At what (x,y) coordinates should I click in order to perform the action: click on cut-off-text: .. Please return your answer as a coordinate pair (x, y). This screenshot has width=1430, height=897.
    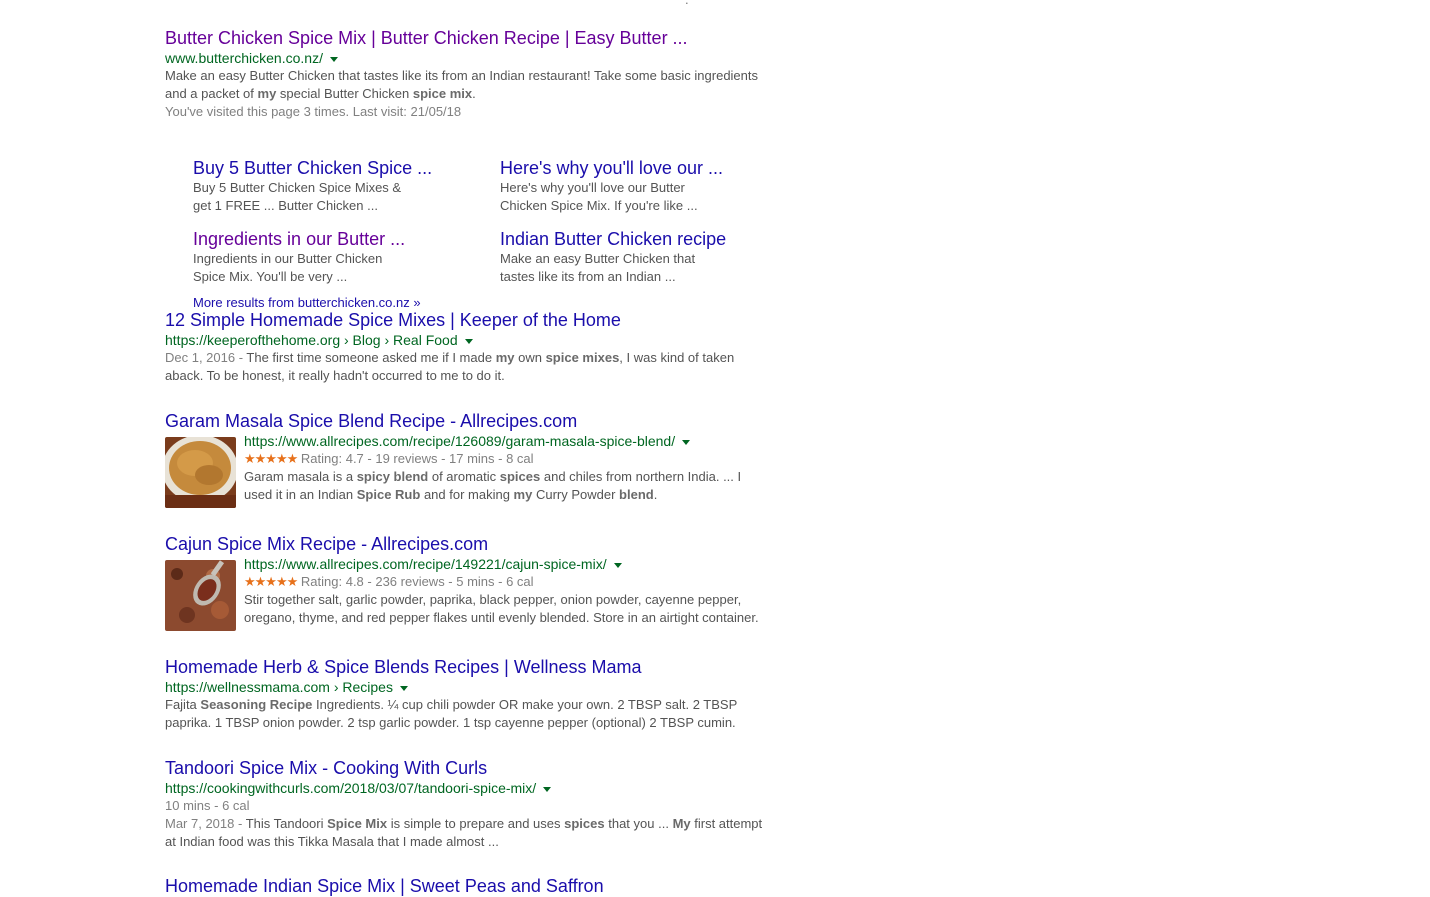
    Looking at the image, I should click on (810, 2).